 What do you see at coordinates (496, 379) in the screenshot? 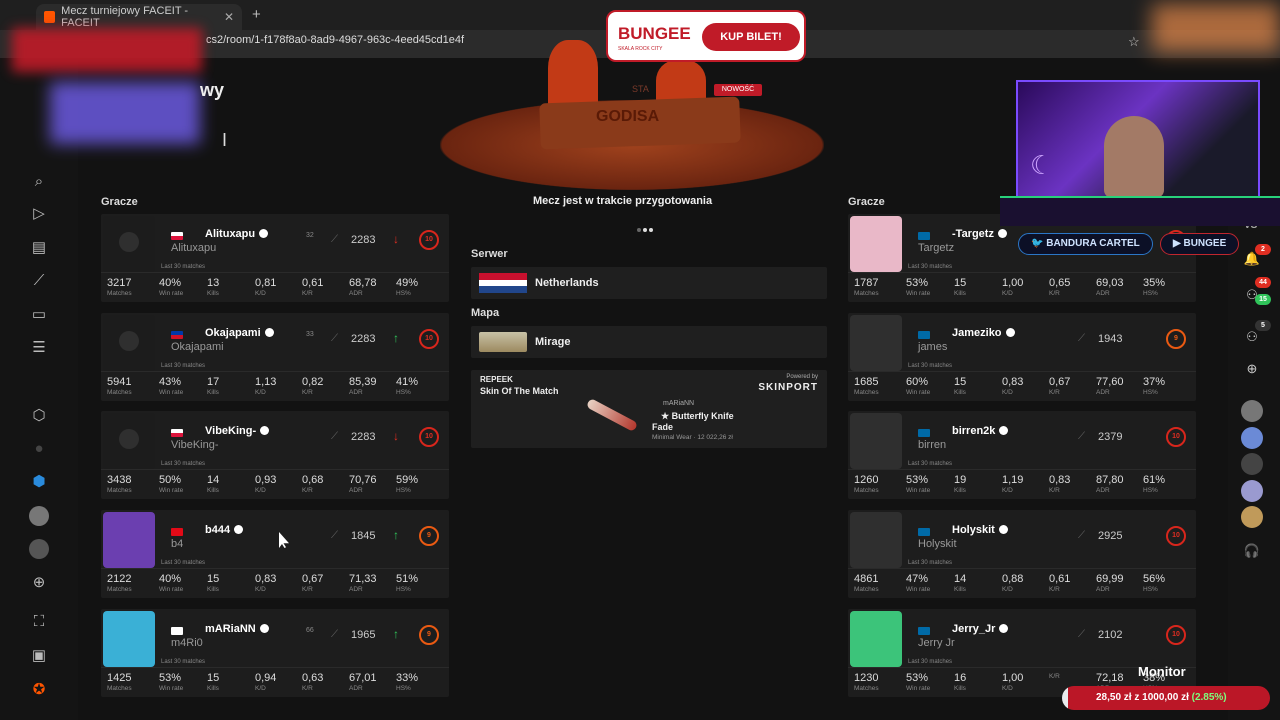
I see `skin-sponsor: REPEEK` at bounding box center [496, 379].